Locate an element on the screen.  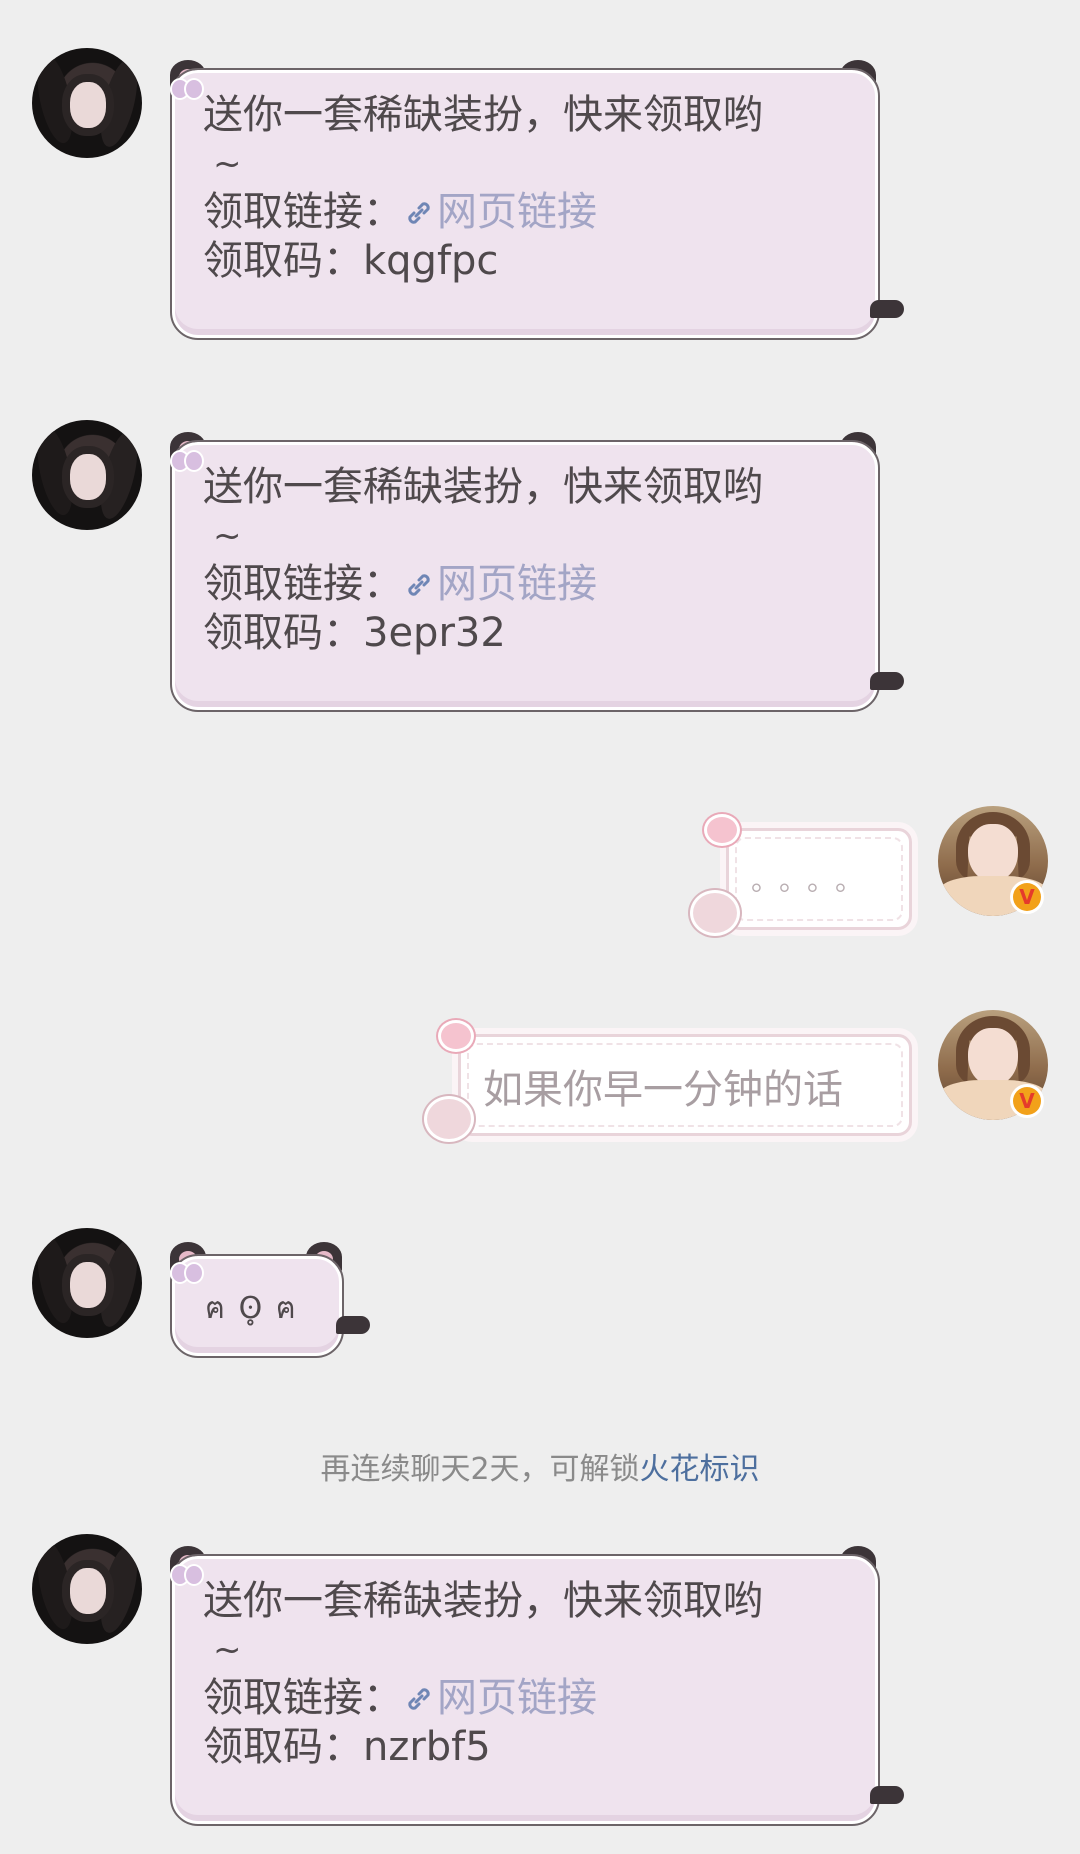
gift-message-bubble: 送你一套稀缺装扮，快来领取哟 ~ 领取链接： 网页链接 领取码：3epr32 is located at coordinates (525, 576).